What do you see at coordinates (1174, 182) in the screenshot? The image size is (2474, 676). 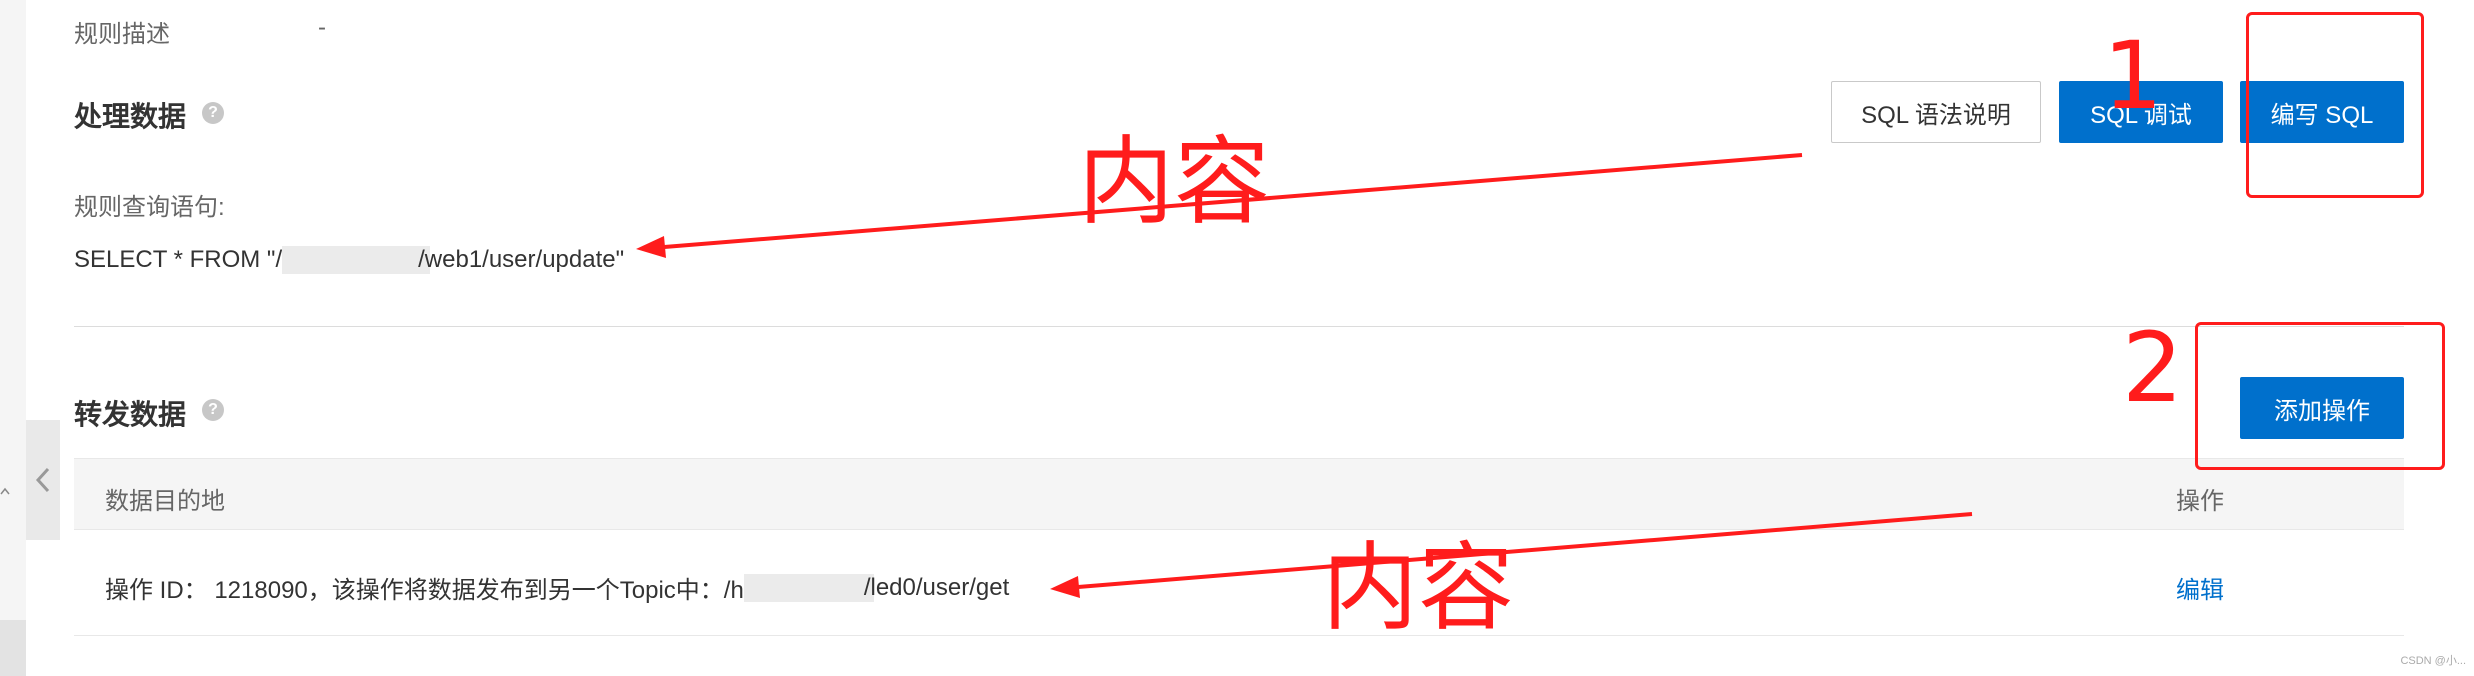 I see `annotation-label-content-top: 内容` at bounding box center [1174, 182].